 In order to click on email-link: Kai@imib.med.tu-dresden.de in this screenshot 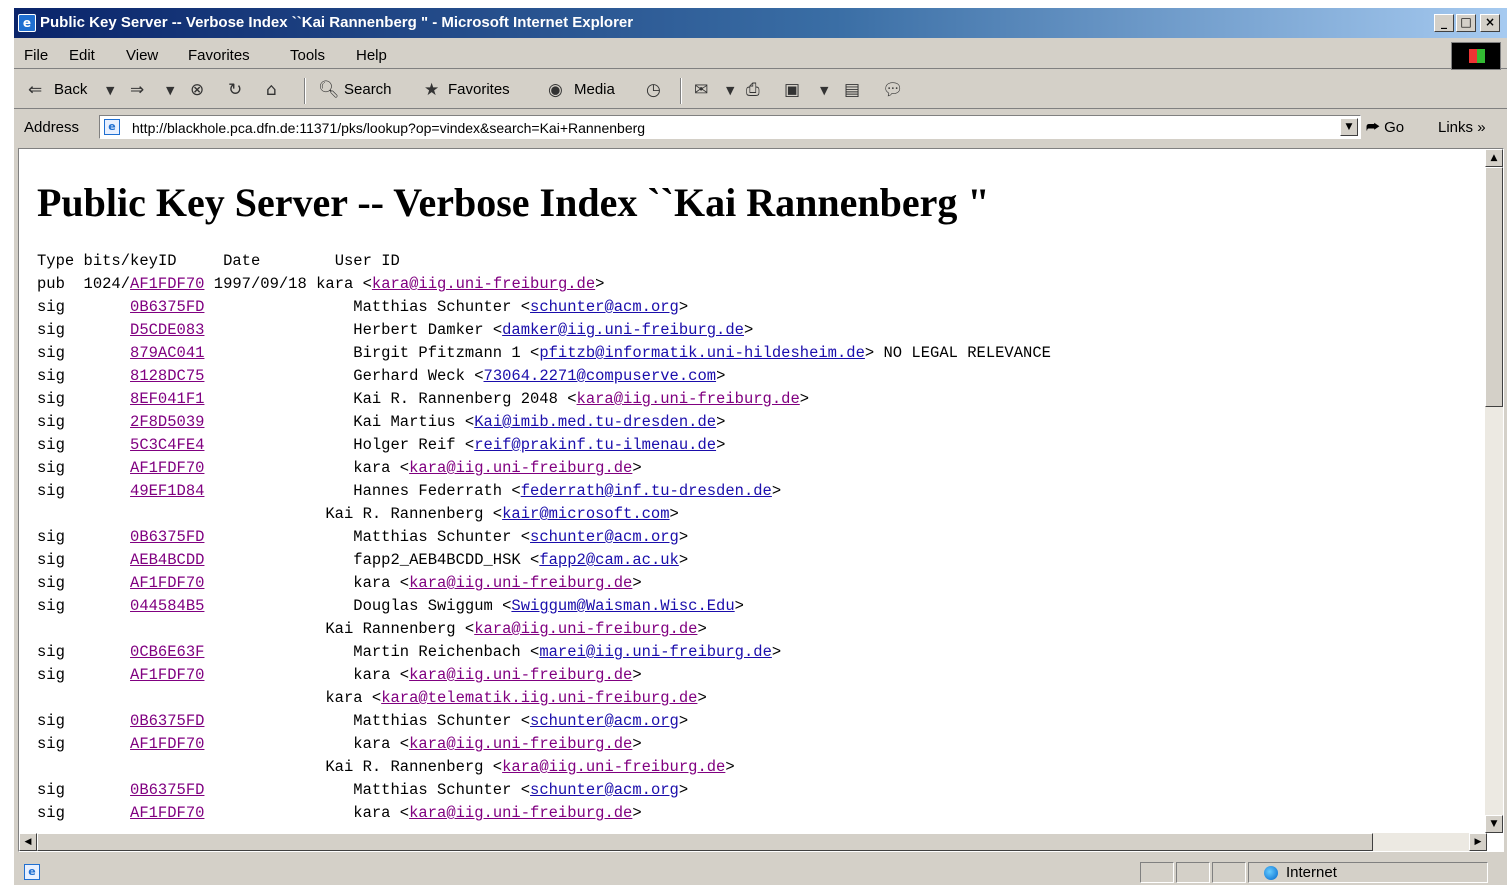, I will do `click(595, 422)`.